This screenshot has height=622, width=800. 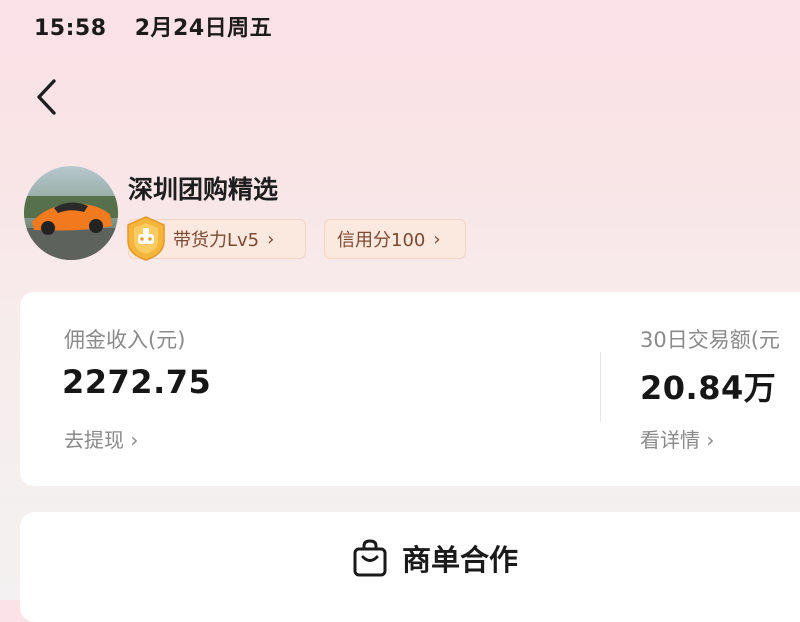 I want to click on avatar, so click(x=71, y=213).